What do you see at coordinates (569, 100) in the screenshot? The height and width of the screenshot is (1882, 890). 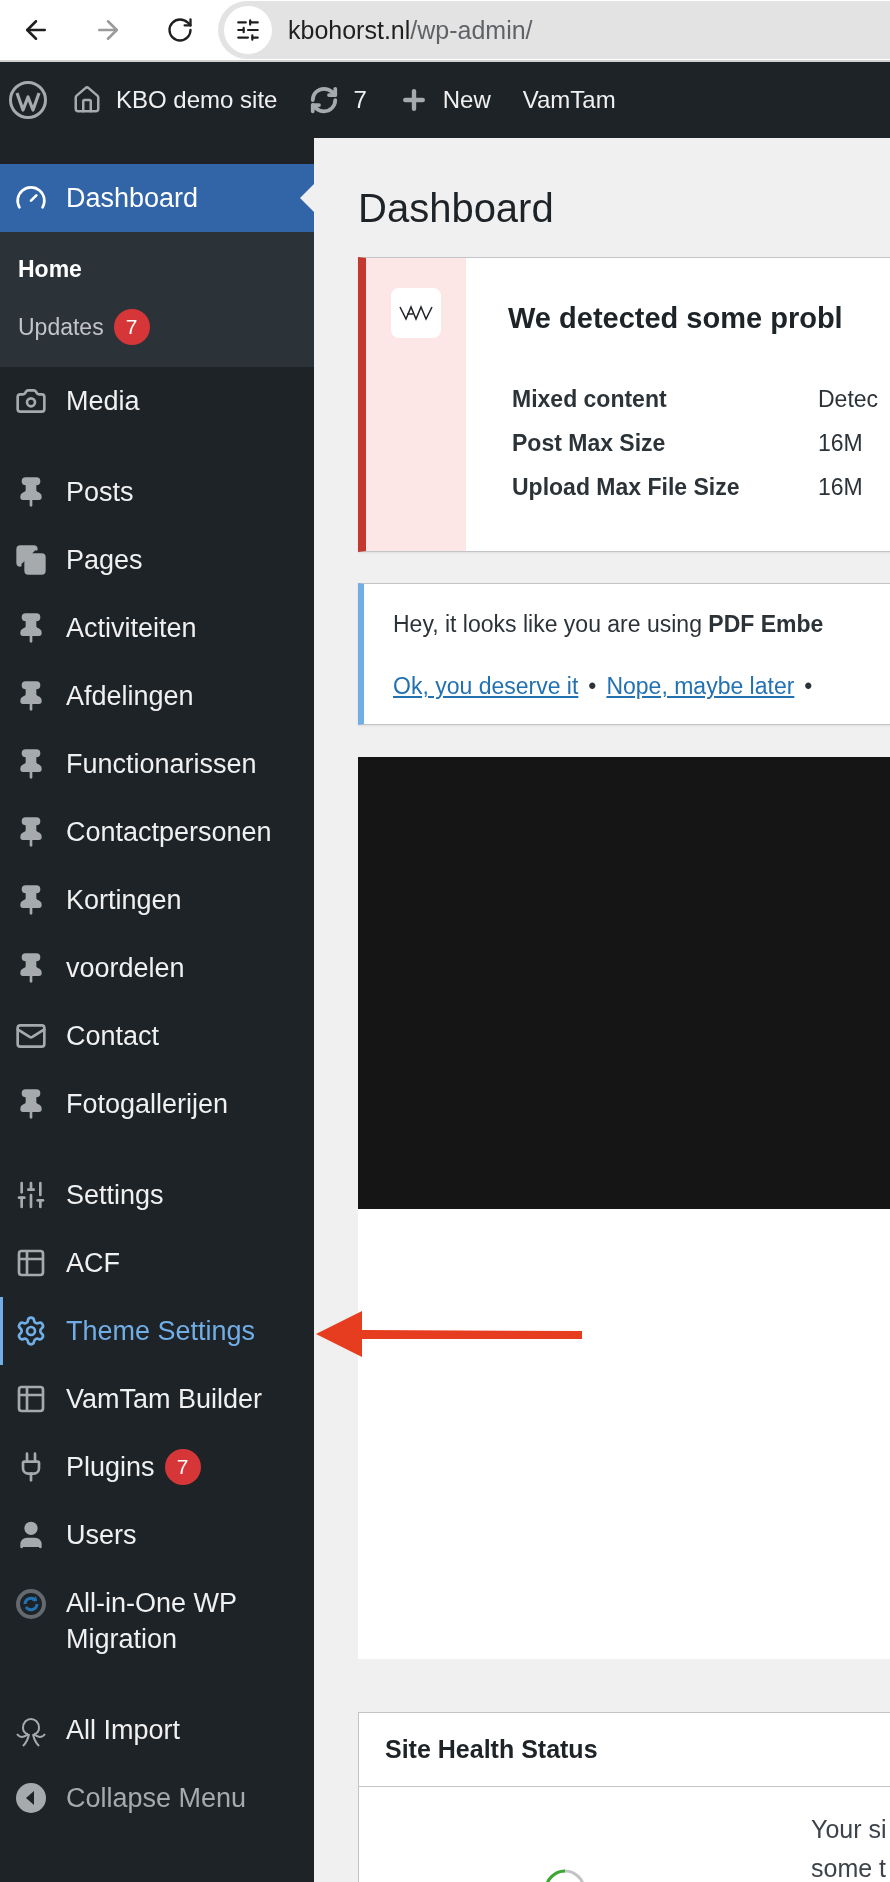 I see `theme-link: VamTam` at bounding box center [569, 100].